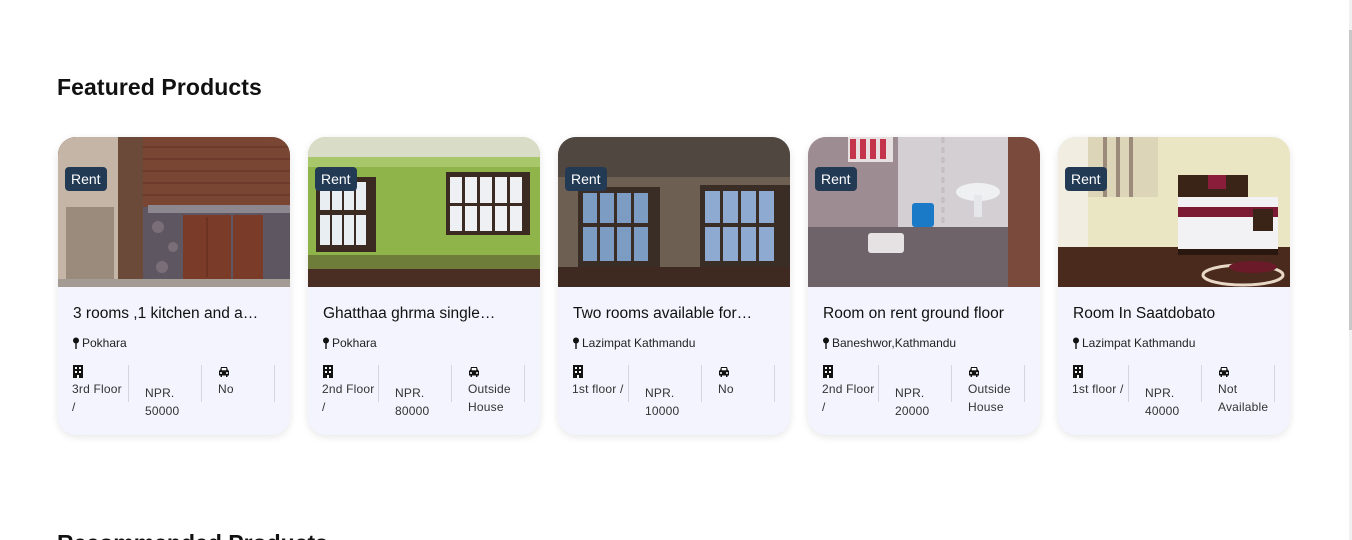  Describe the element at coordinates (925, 314) in the screenshot. I see `product-title: Room on rent ground floor` at that location.